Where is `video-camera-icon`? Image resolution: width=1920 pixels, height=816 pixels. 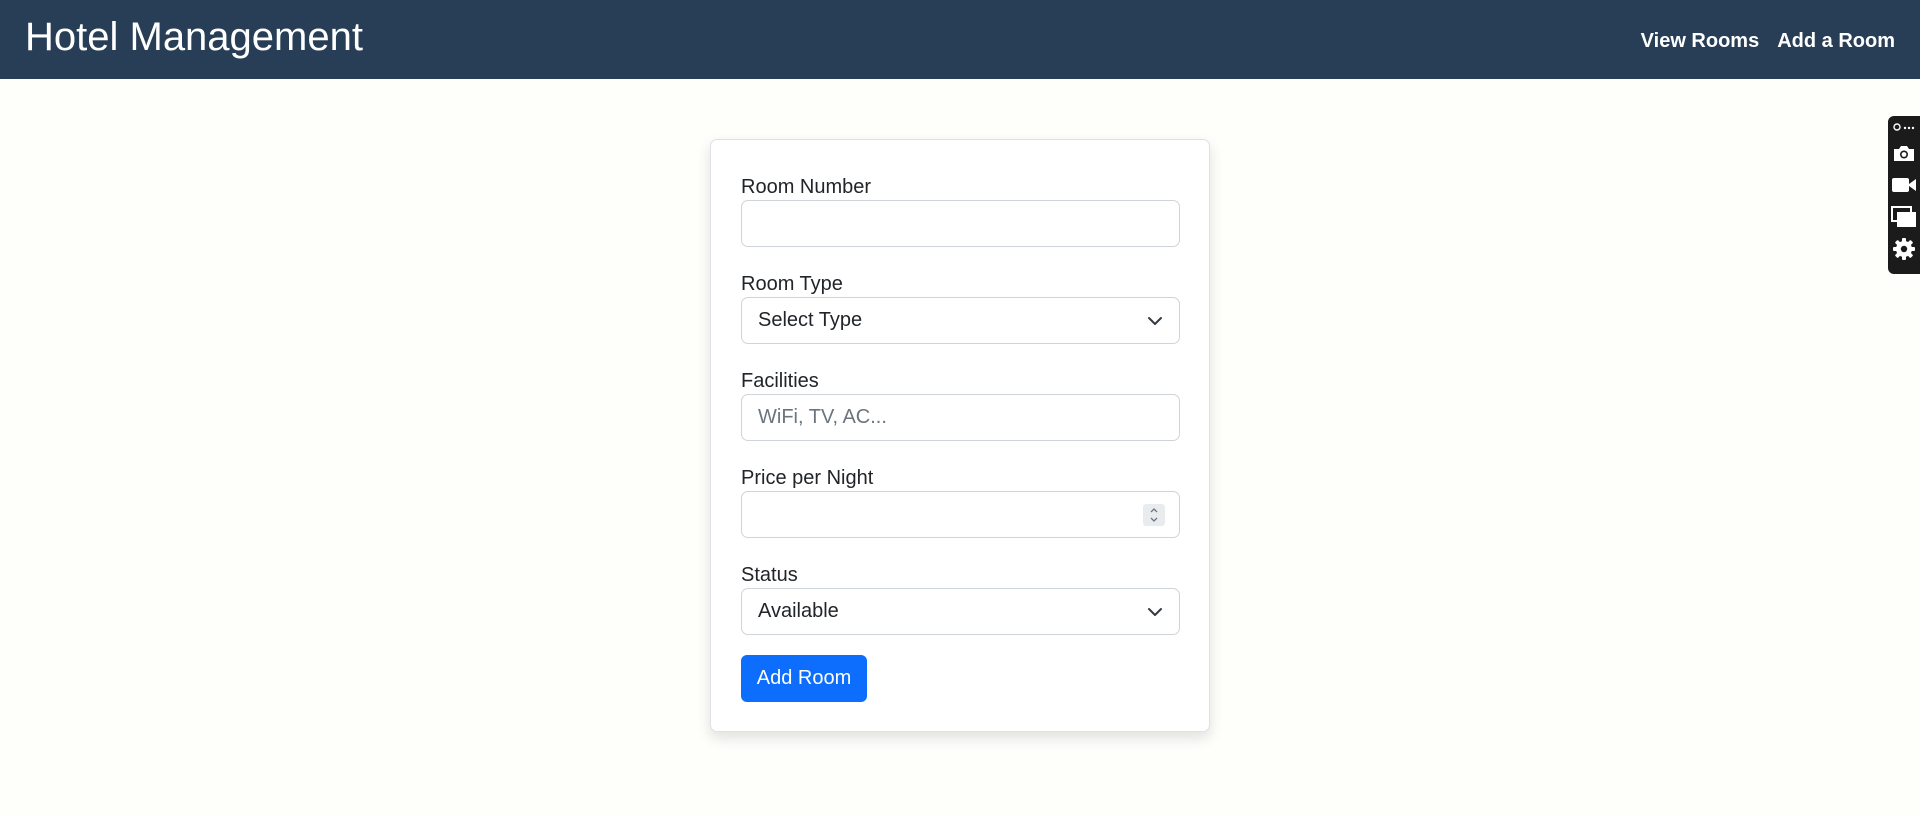
video-camera-icon is located at coordinates (1904, 185).